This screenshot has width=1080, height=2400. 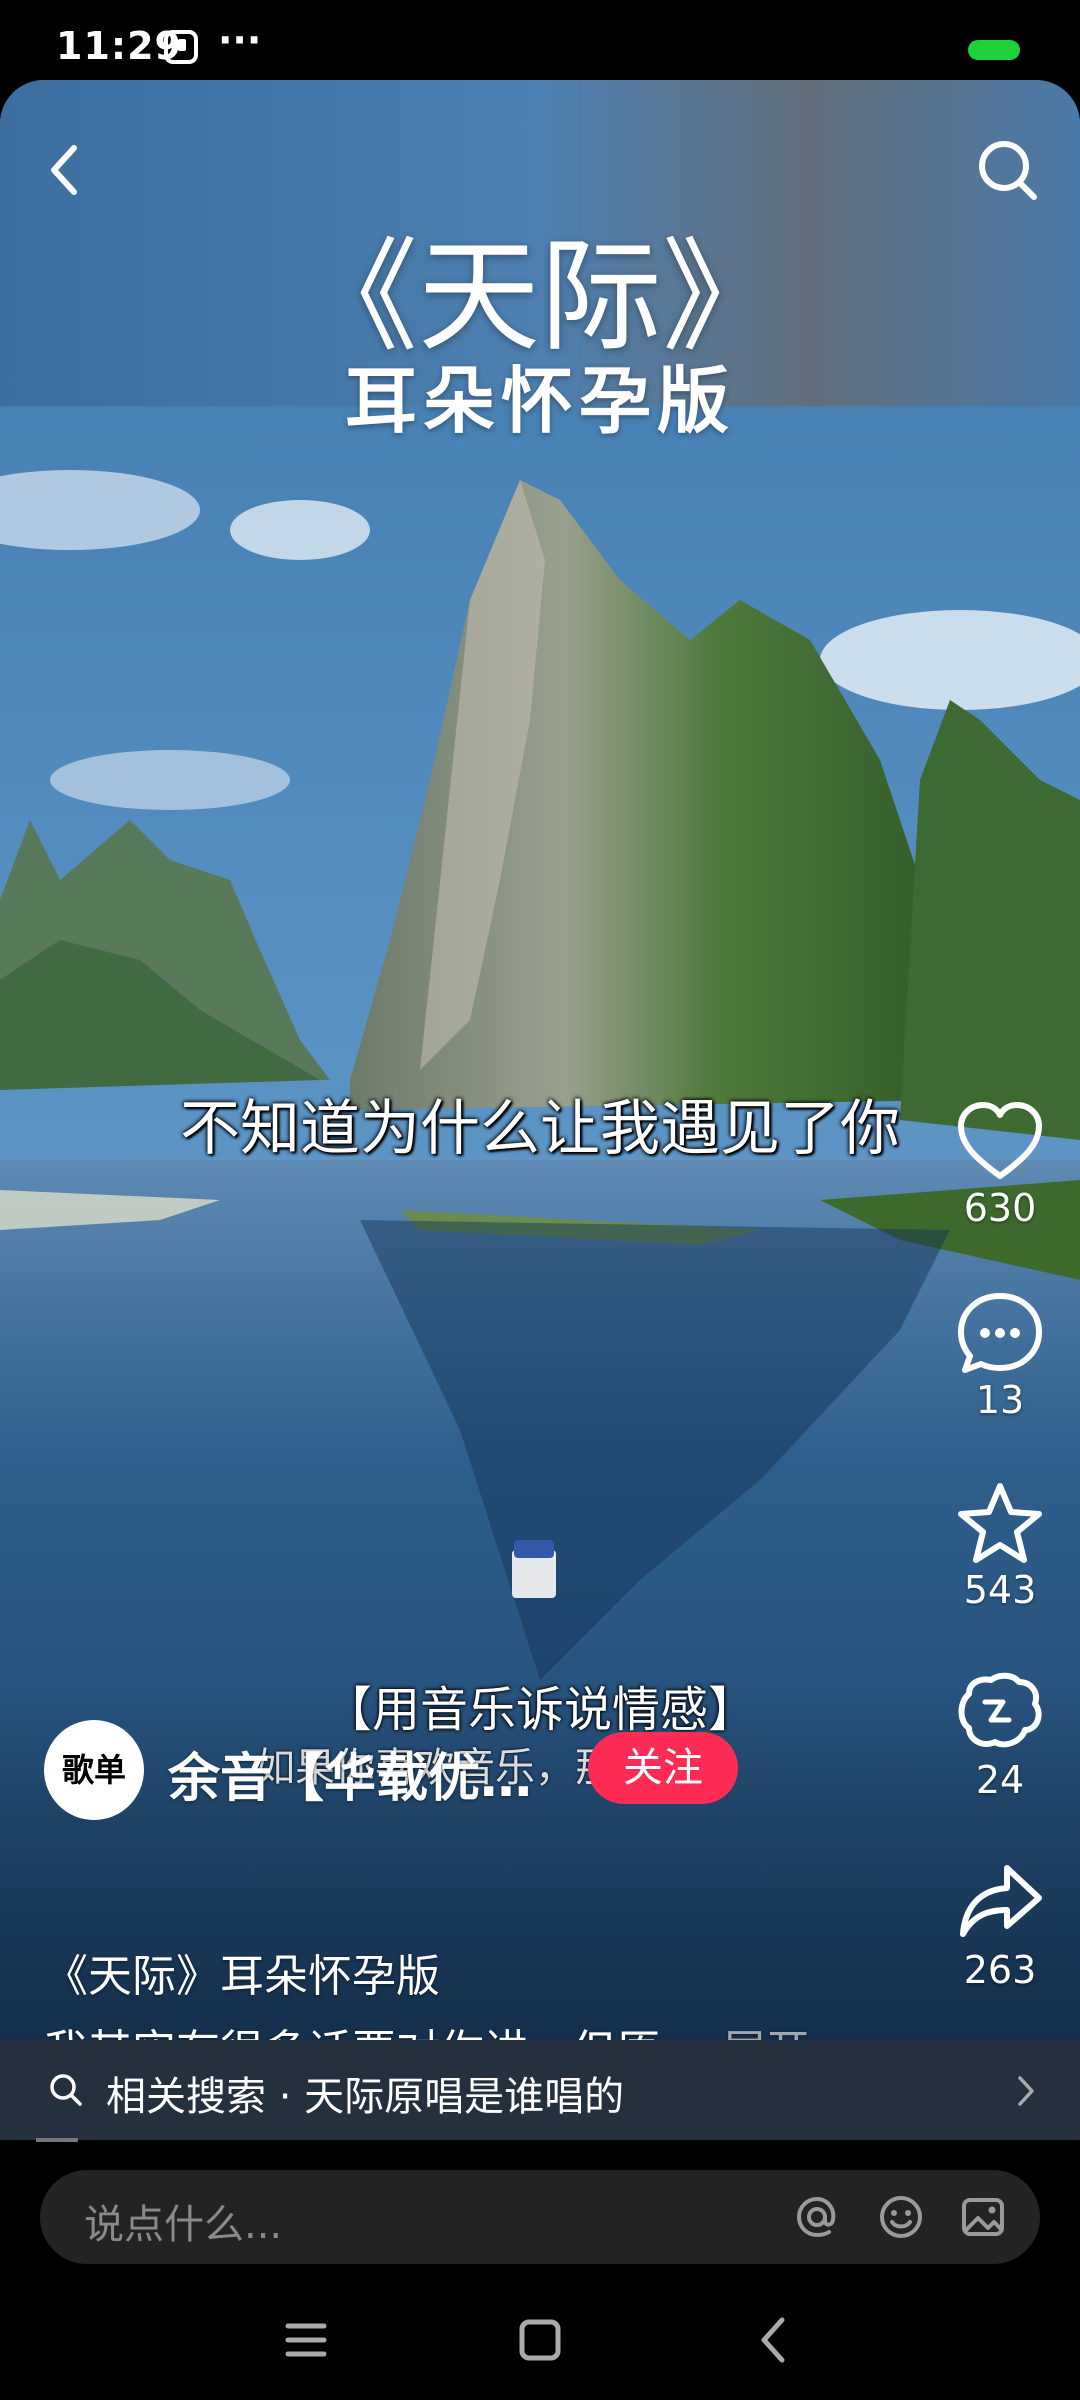 I want to click on home-square-icon, so click(x=540, y=2340).